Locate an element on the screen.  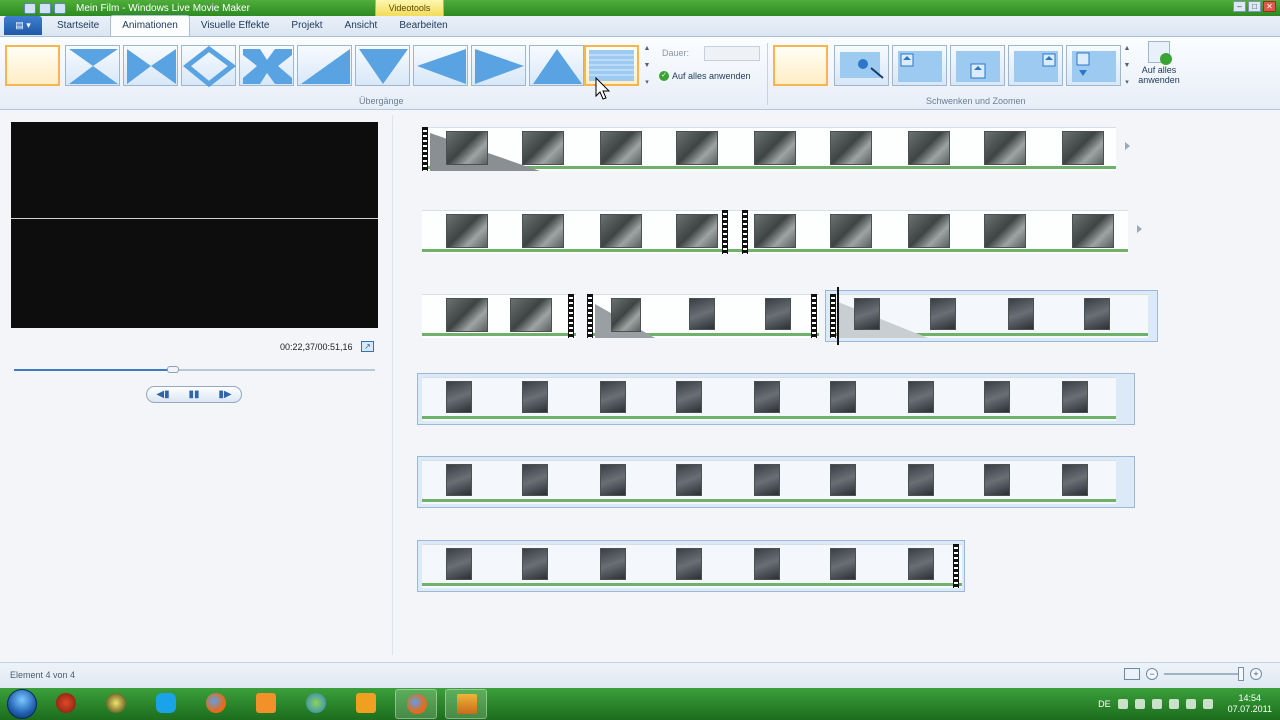
tab-startseite: Startseite is located at coordinates (78, 26).